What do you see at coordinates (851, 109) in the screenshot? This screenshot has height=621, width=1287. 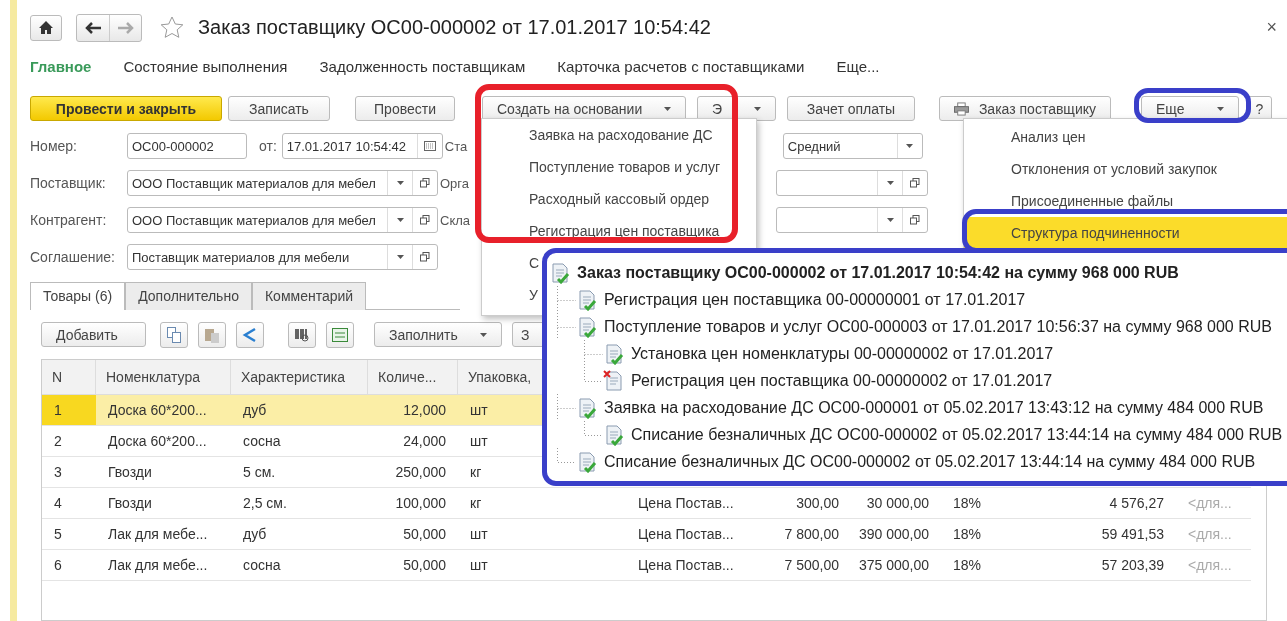 I see `toolbar-button: Зачет оплаты` at bounding box center [851, 109].